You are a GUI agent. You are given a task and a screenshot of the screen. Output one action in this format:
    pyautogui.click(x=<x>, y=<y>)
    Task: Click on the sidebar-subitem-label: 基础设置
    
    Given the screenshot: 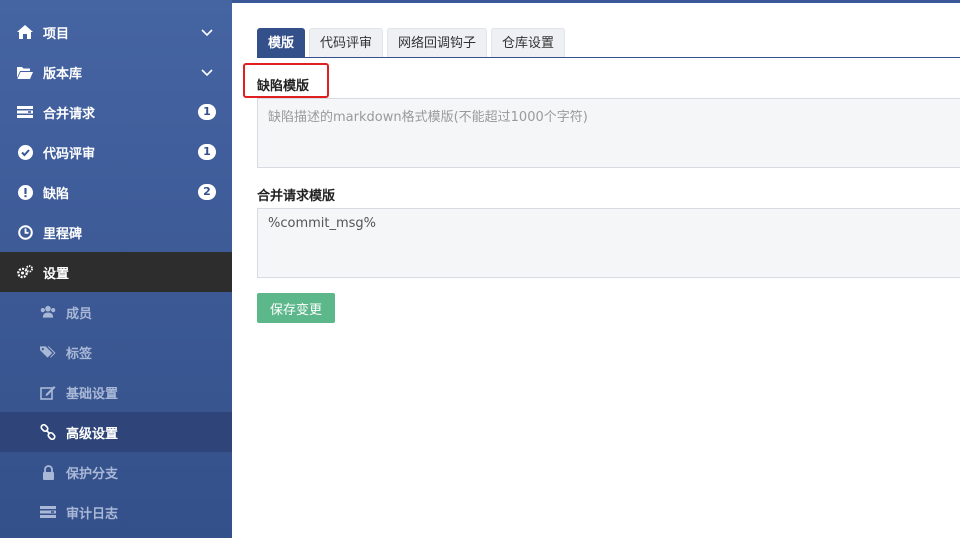 What is the action you would take?
    pyautogui.click(x=92, y=394)
    